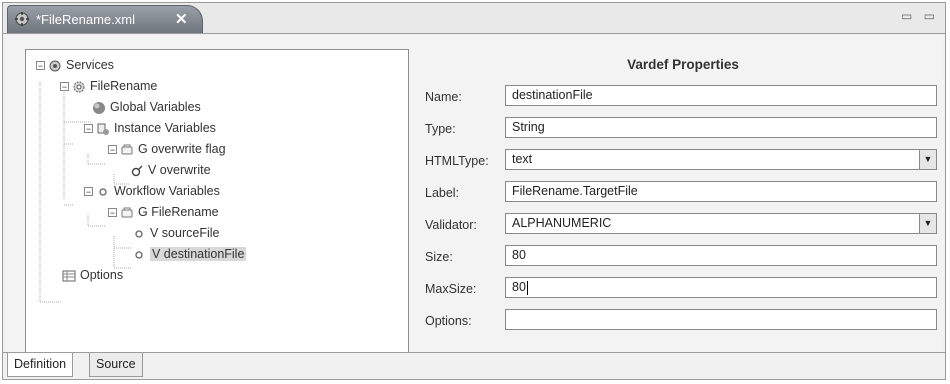  I want to click on name-field: destinationFile, so click(721, 95).